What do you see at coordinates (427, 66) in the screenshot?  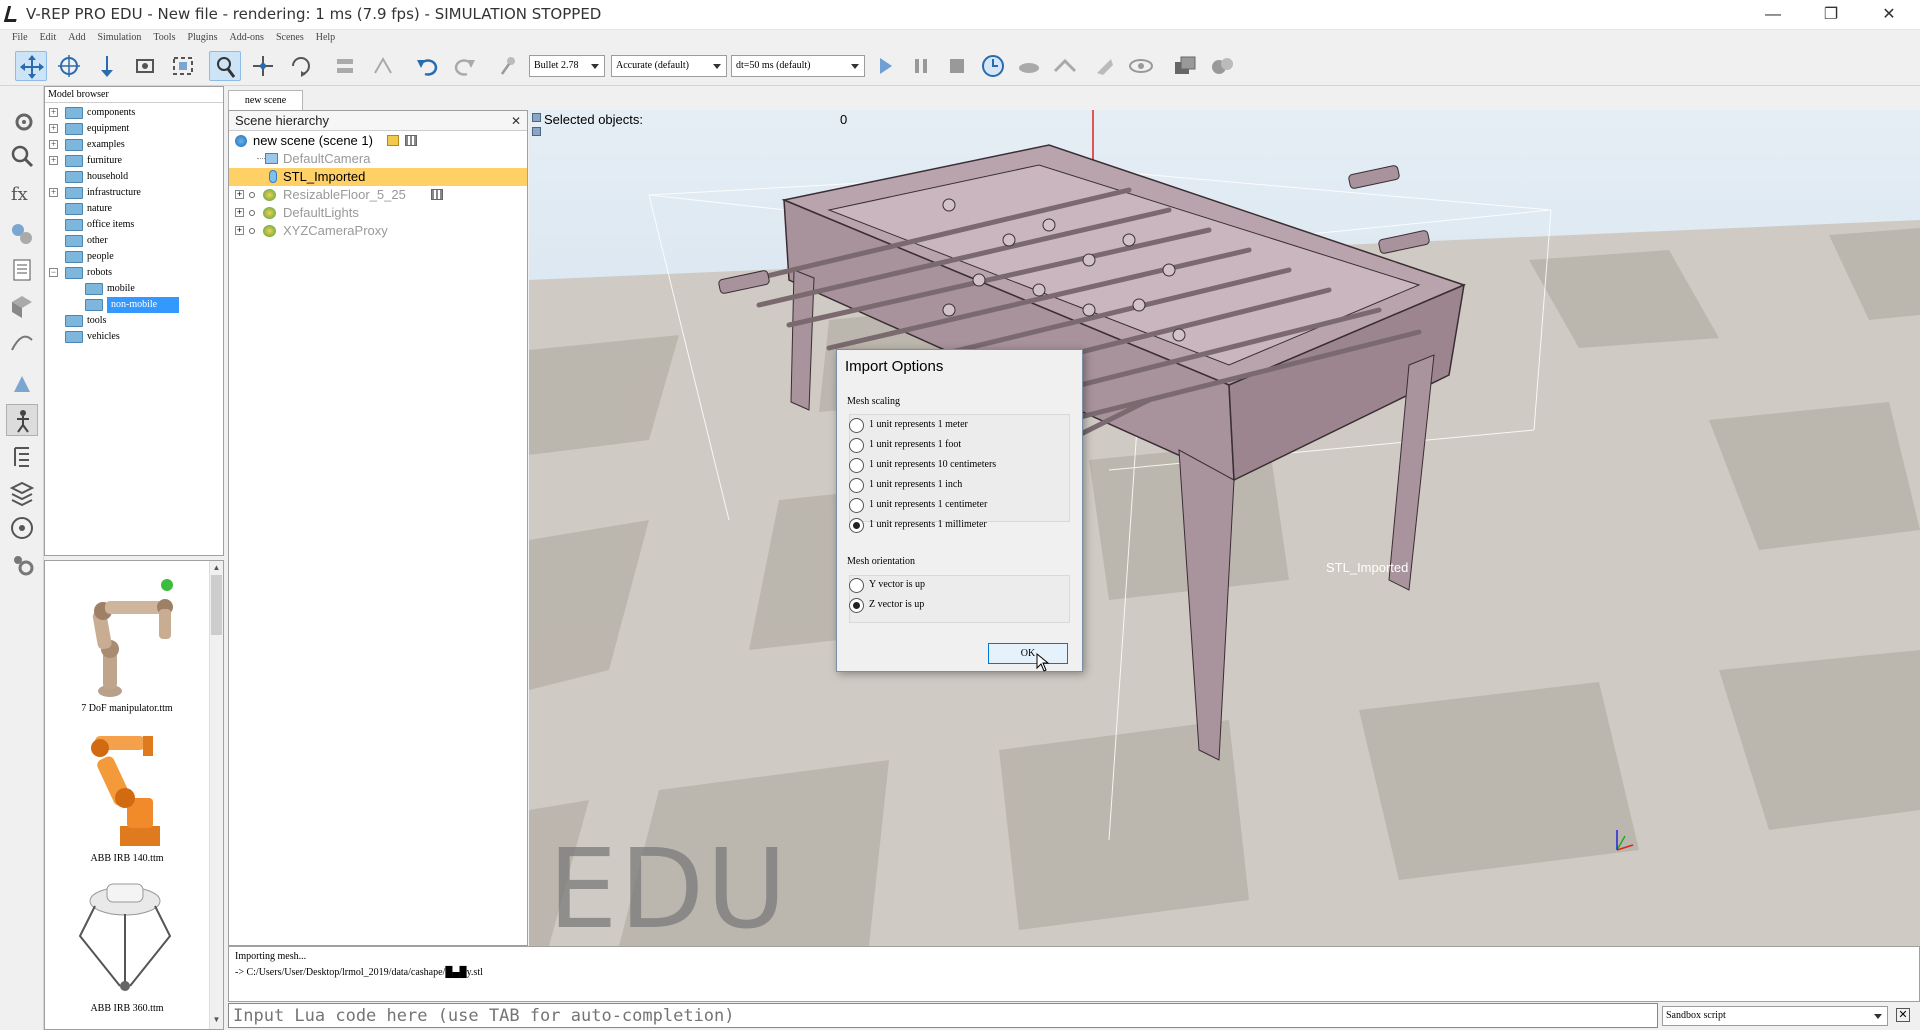 I see `undo-button` at bounding box center [427, 66].